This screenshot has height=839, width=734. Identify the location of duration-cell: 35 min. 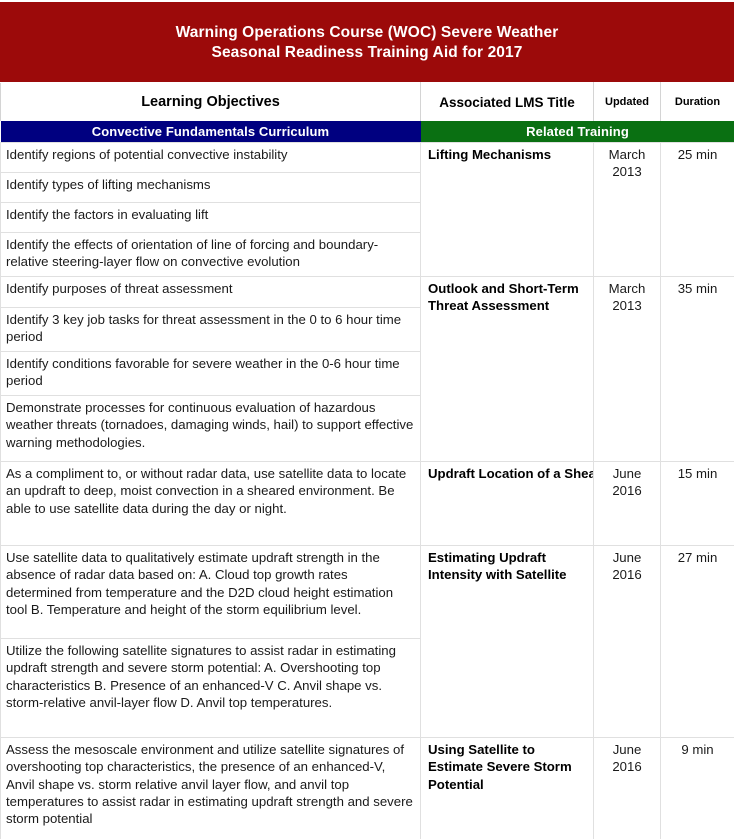
(697, 369).